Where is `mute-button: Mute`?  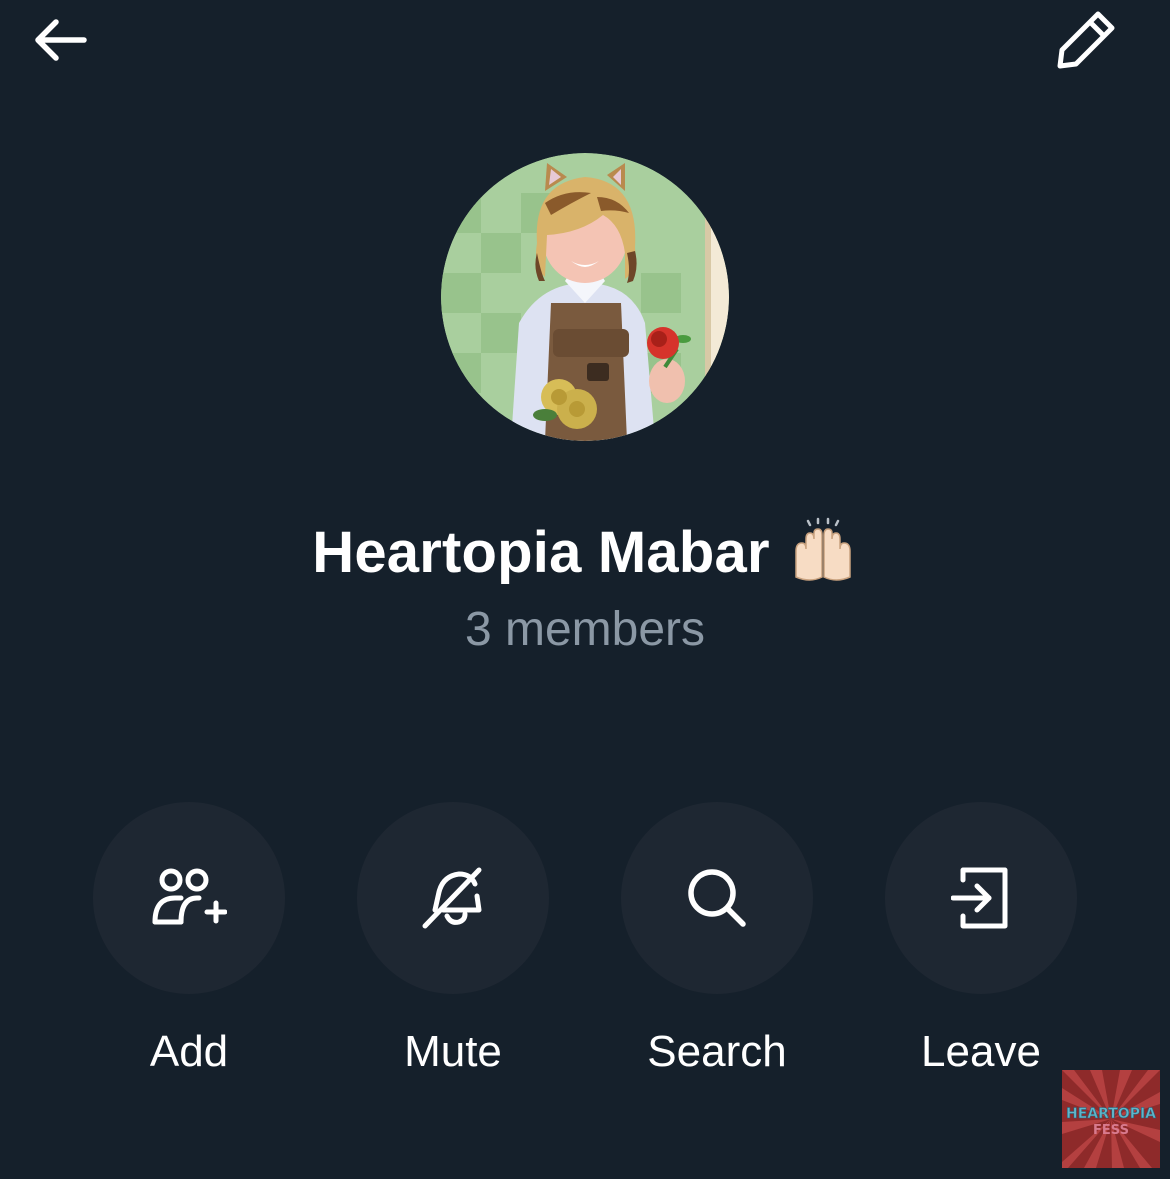 mute-button: Mute is located at coordinates (453, 941).